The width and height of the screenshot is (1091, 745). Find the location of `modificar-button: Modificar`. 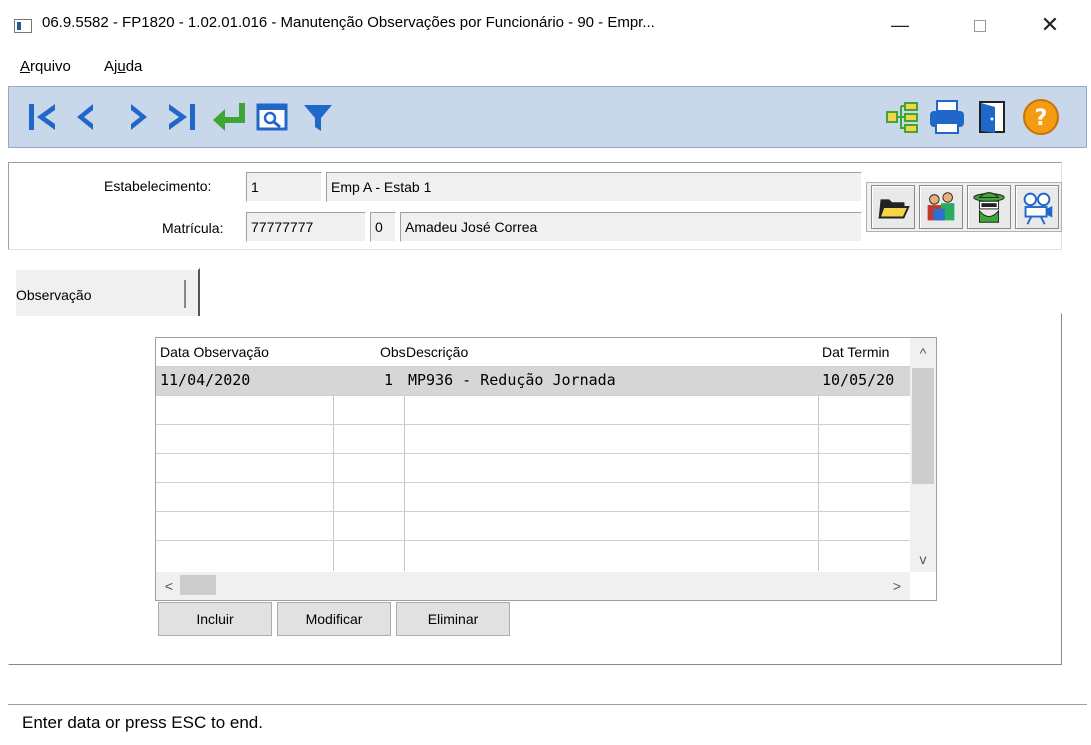

modificar-button: Modificar is located at coordinates (334, 619).